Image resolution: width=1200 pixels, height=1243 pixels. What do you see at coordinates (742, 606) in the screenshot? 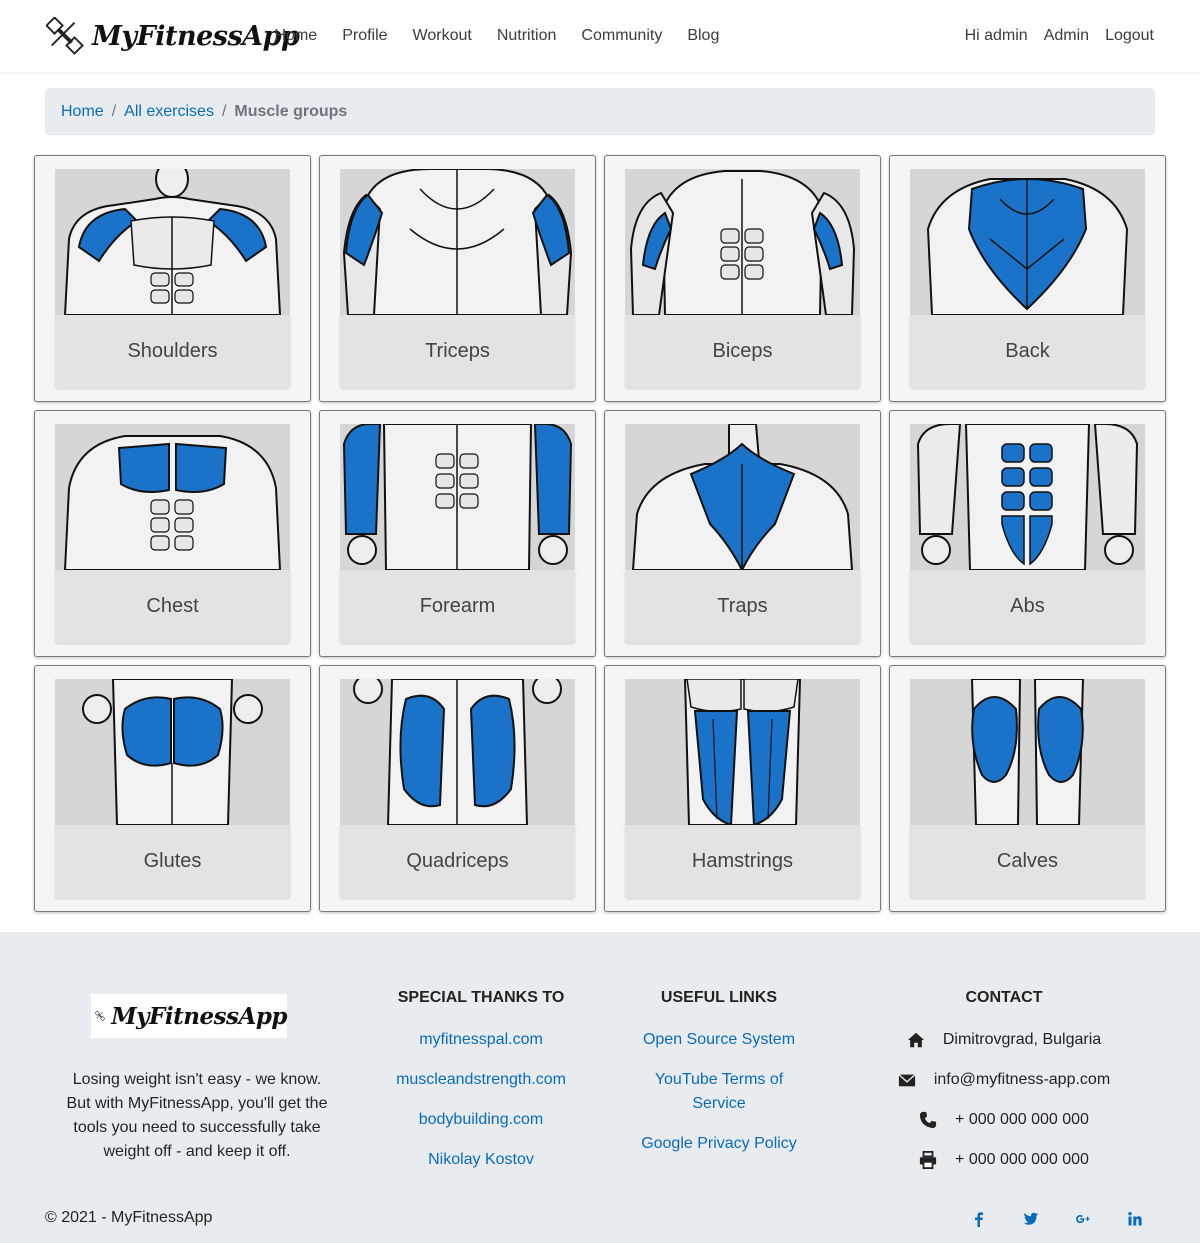
I see `muscle-card-label: Traps` at bounding box center [742, 606].